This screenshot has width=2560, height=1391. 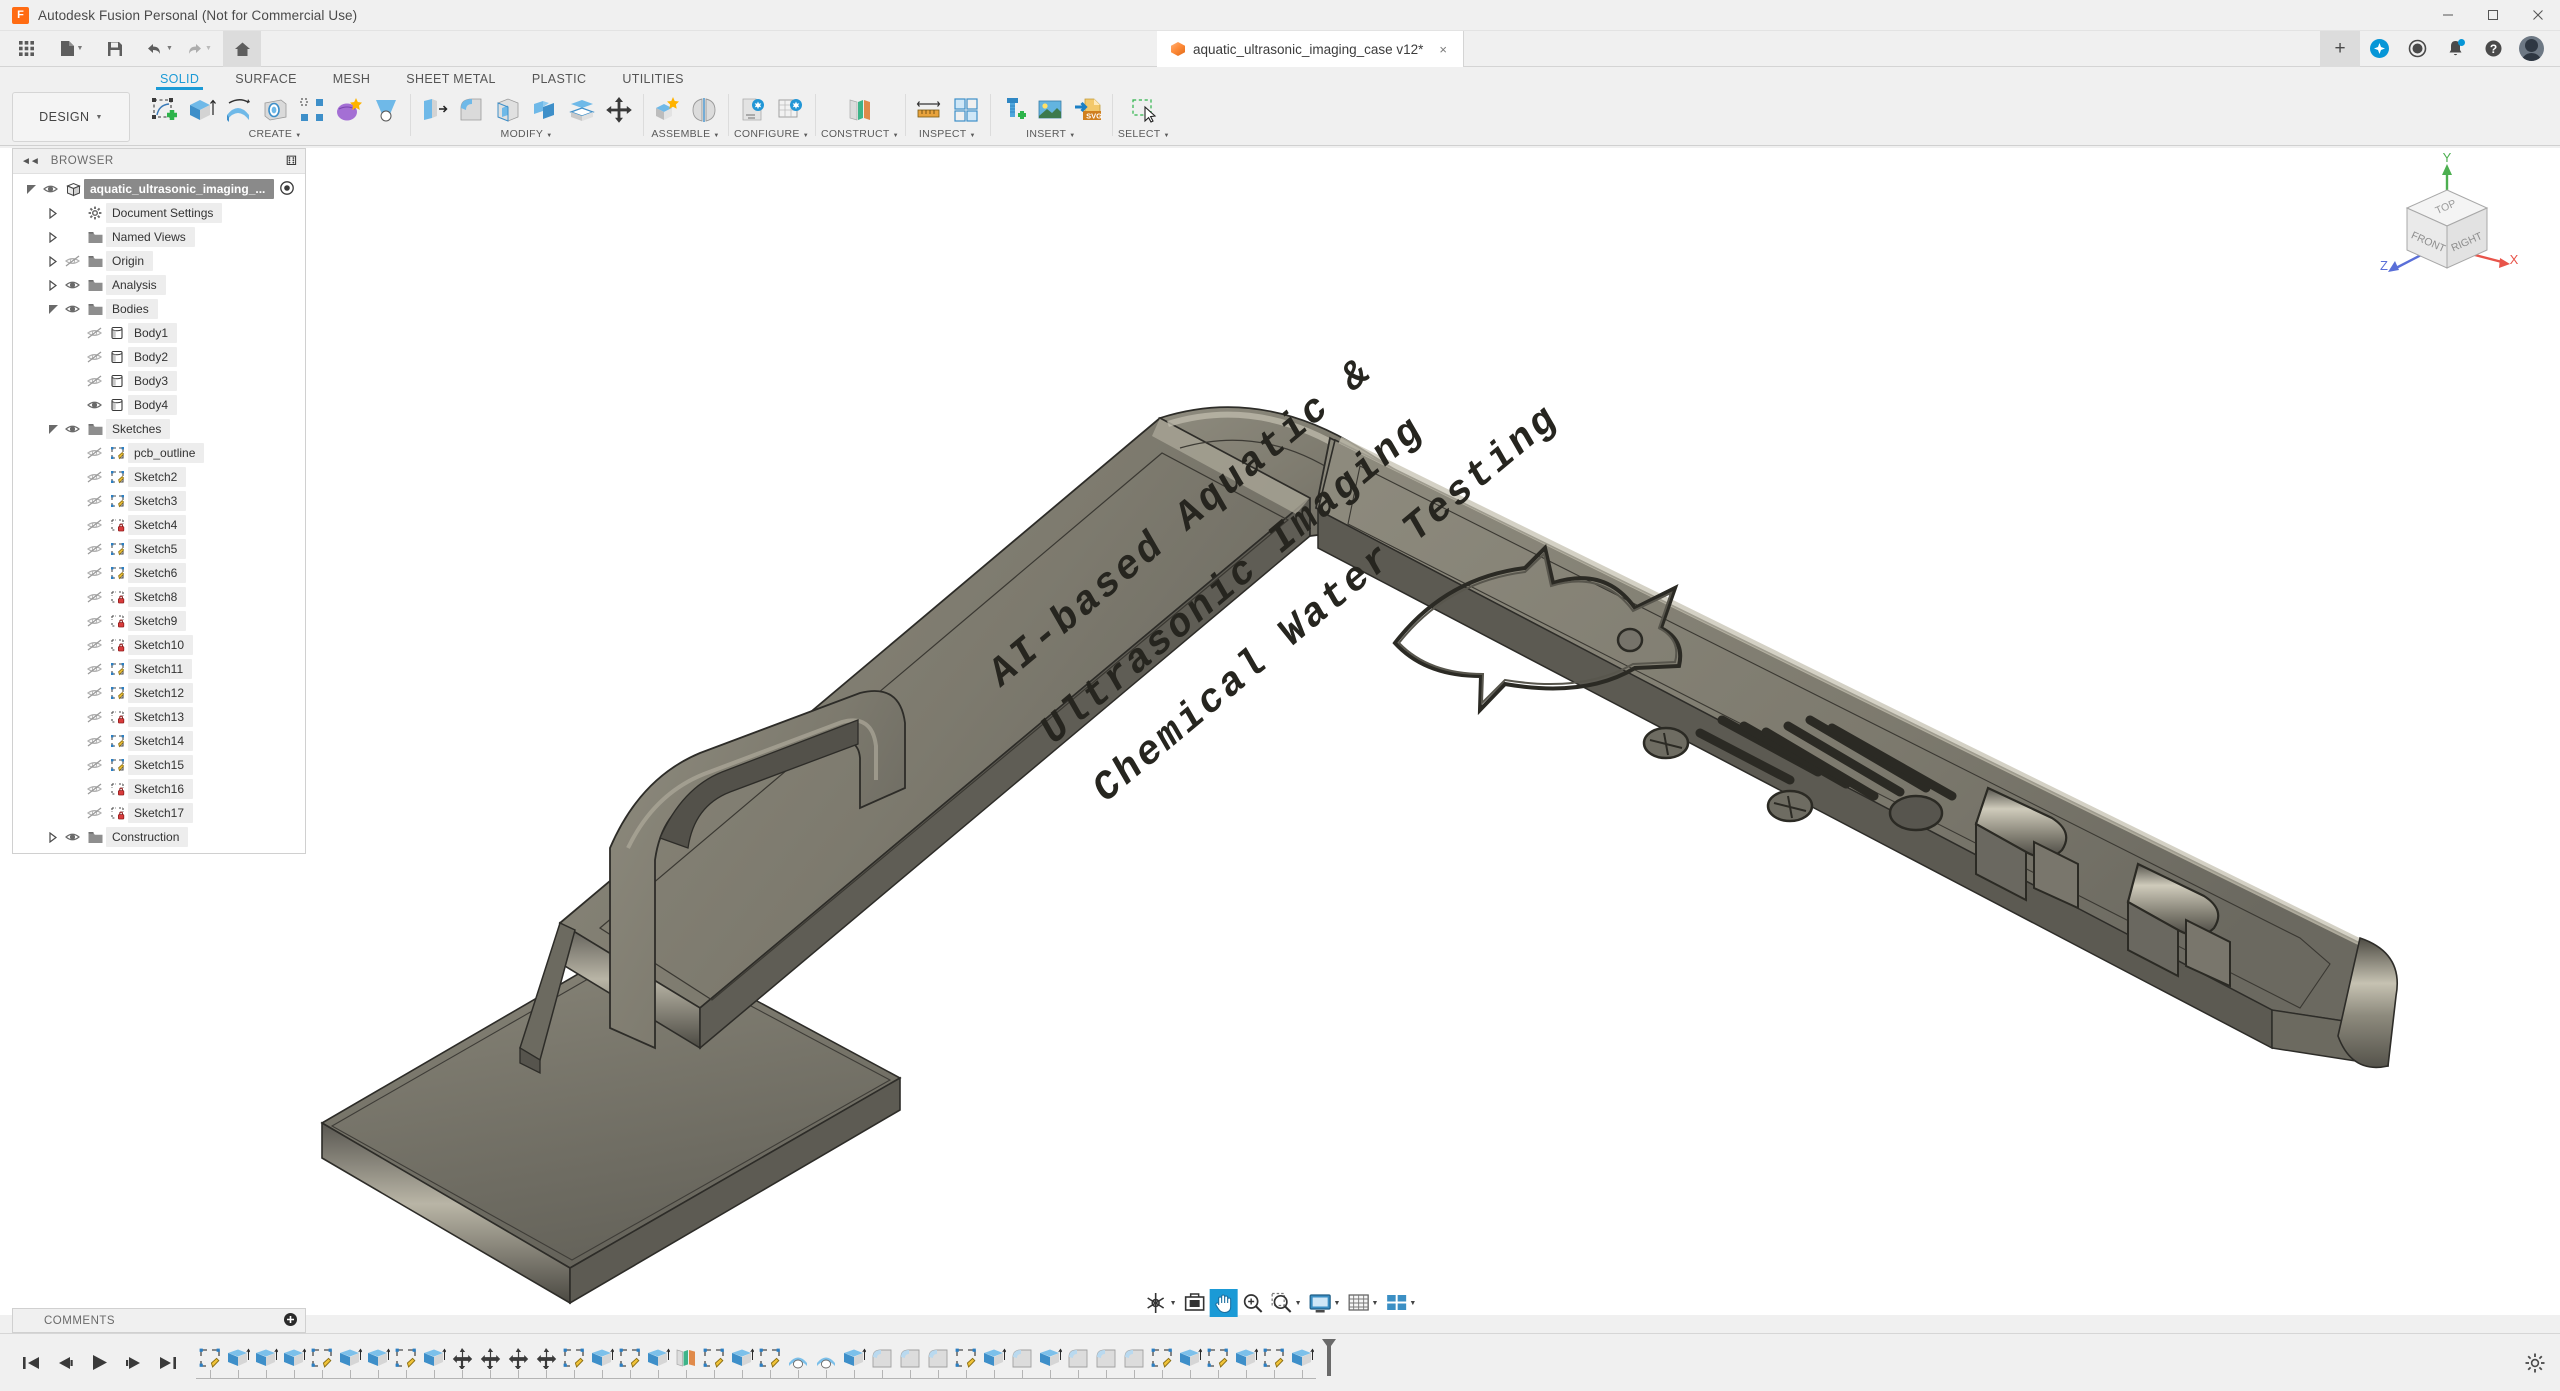 What do you see at coordinates (771, 134) in the screenshot?
I see `panel-label-configure: CONFIGURE ▼` at bounding box center [771, 134].